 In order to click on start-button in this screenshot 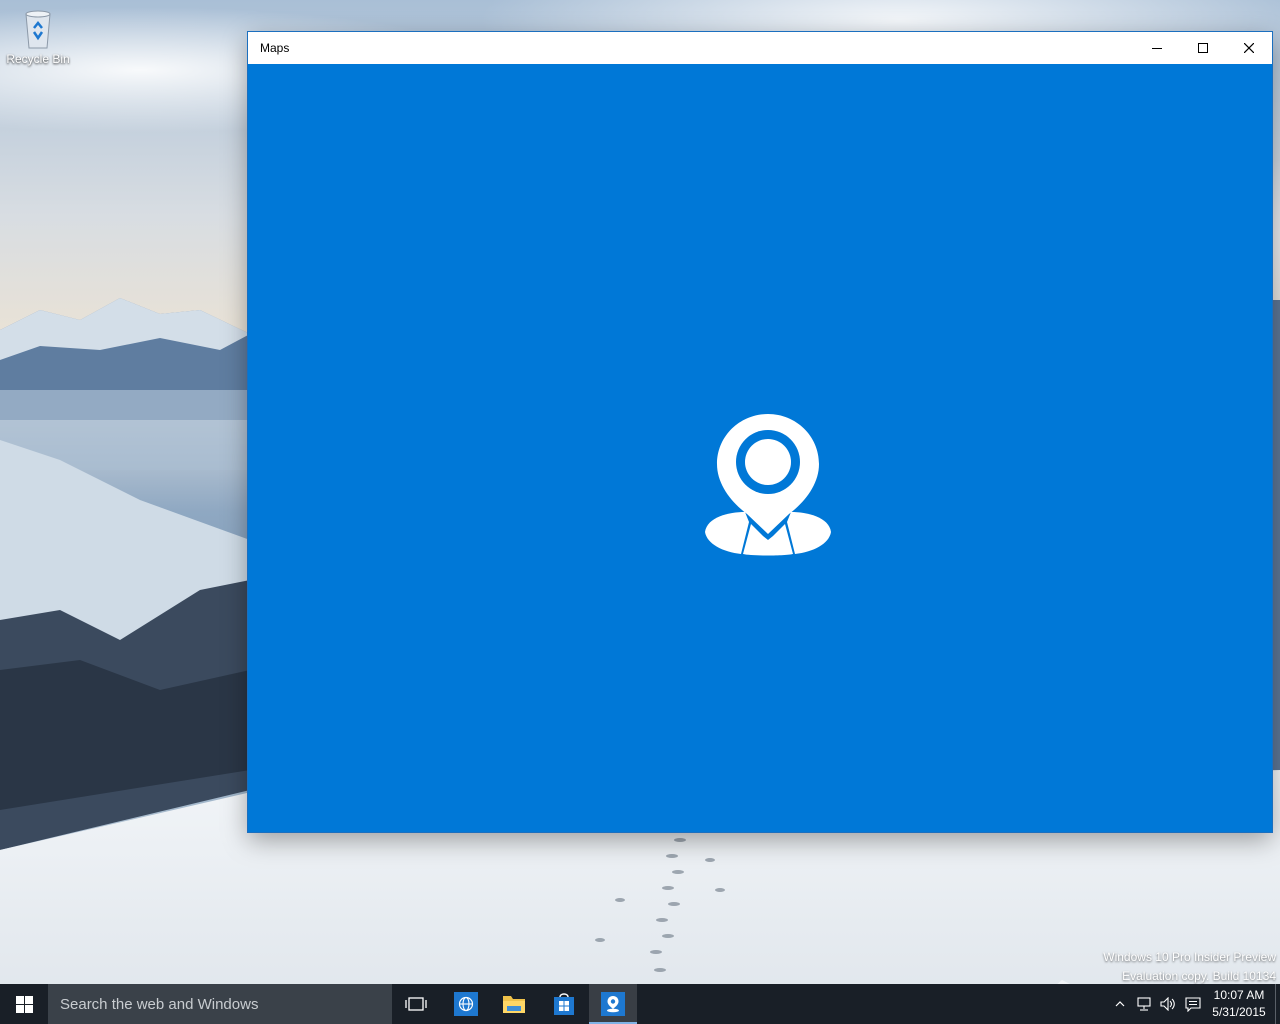, I will do `click(24, 1004)`.